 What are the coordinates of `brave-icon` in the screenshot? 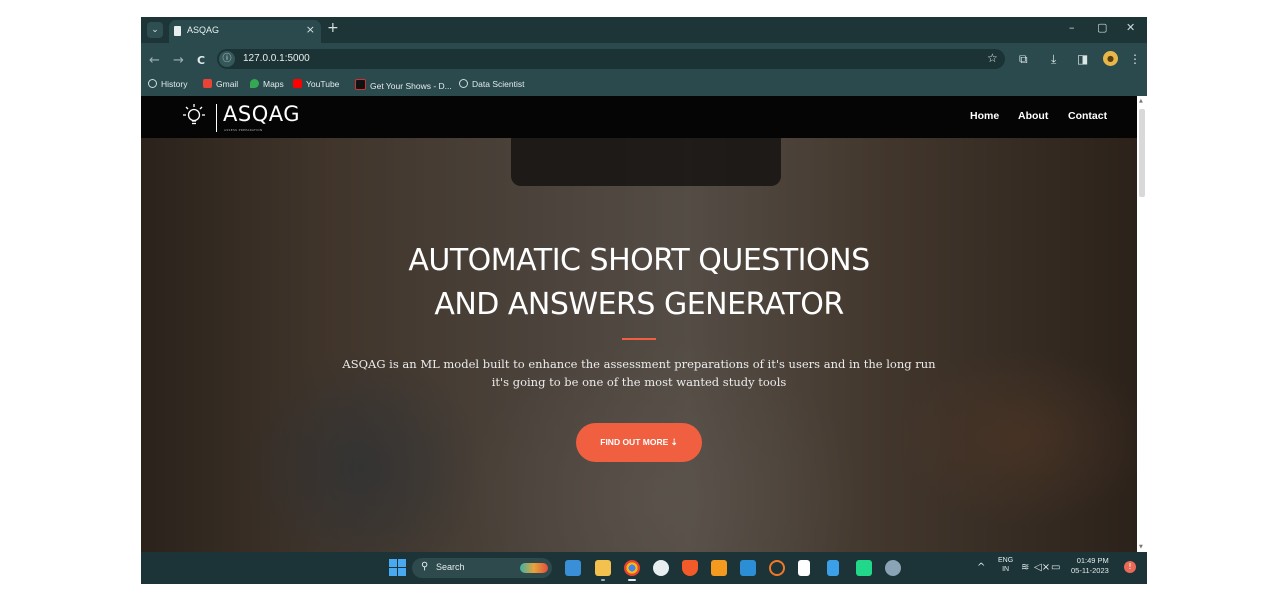 It's located at (690, 568).